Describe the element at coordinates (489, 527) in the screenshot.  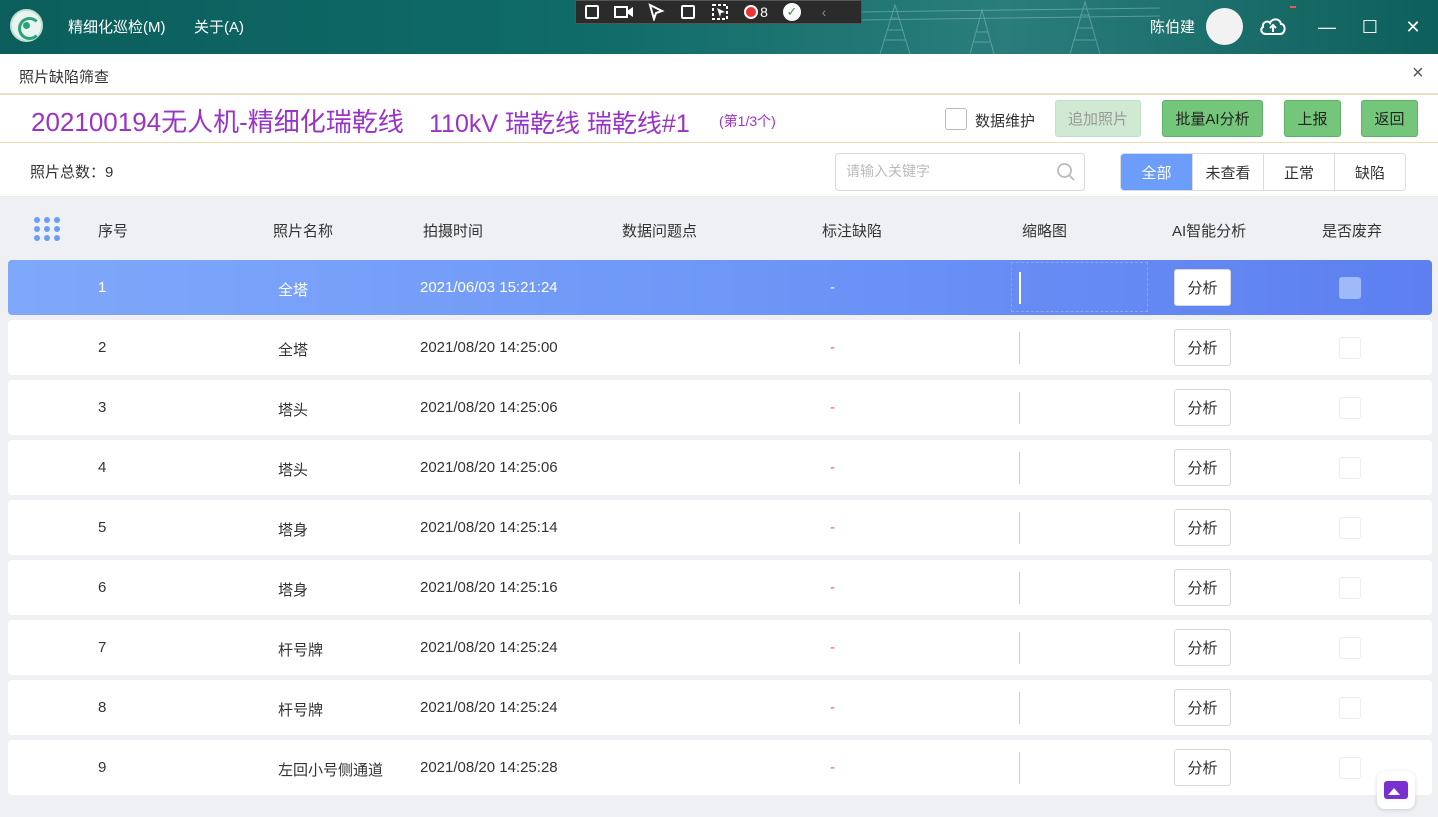
I see `row-shot-time: 2021/08/20 14:25:14` at that location.